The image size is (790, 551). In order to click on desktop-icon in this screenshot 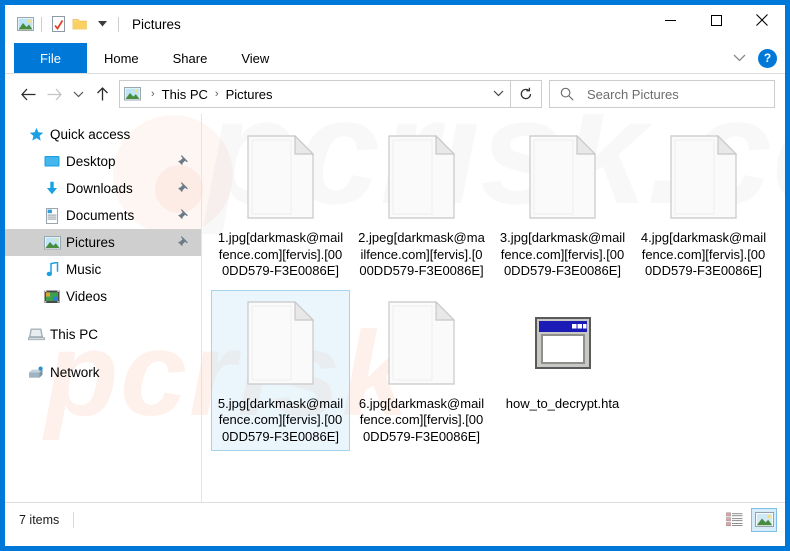, I will do `click(52, 162)`.